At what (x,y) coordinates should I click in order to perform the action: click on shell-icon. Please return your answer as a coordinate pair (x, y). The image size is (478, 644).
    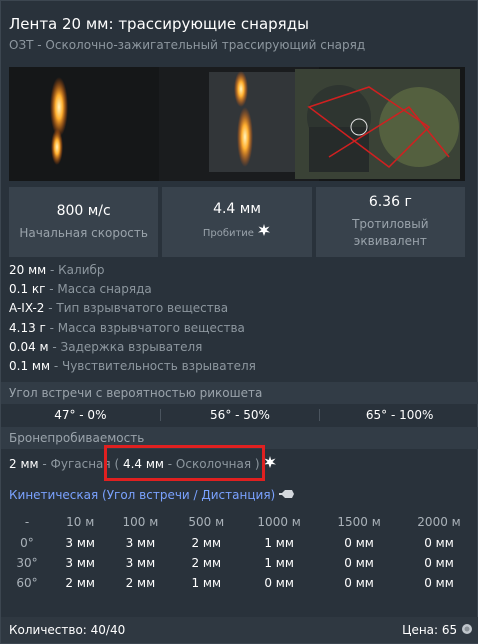
    Looking at the image, I should click on (287, 496).